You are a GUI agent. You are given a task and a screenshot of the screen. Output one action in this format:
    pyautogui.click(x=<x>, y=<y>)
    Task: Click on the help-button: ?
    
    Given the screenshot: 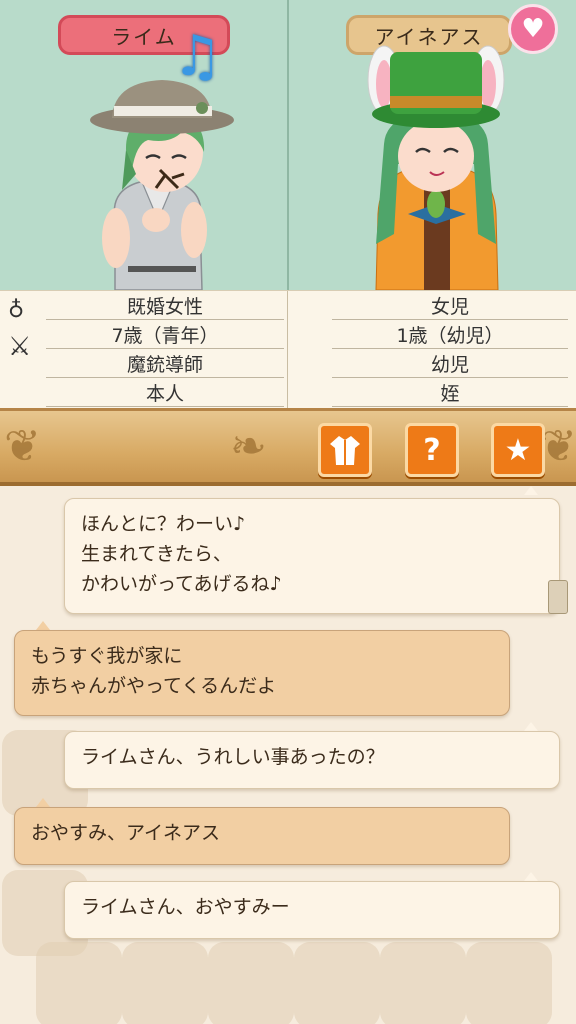 What is the action you would take?
    pyautogui.click(x=432, y=450)
    